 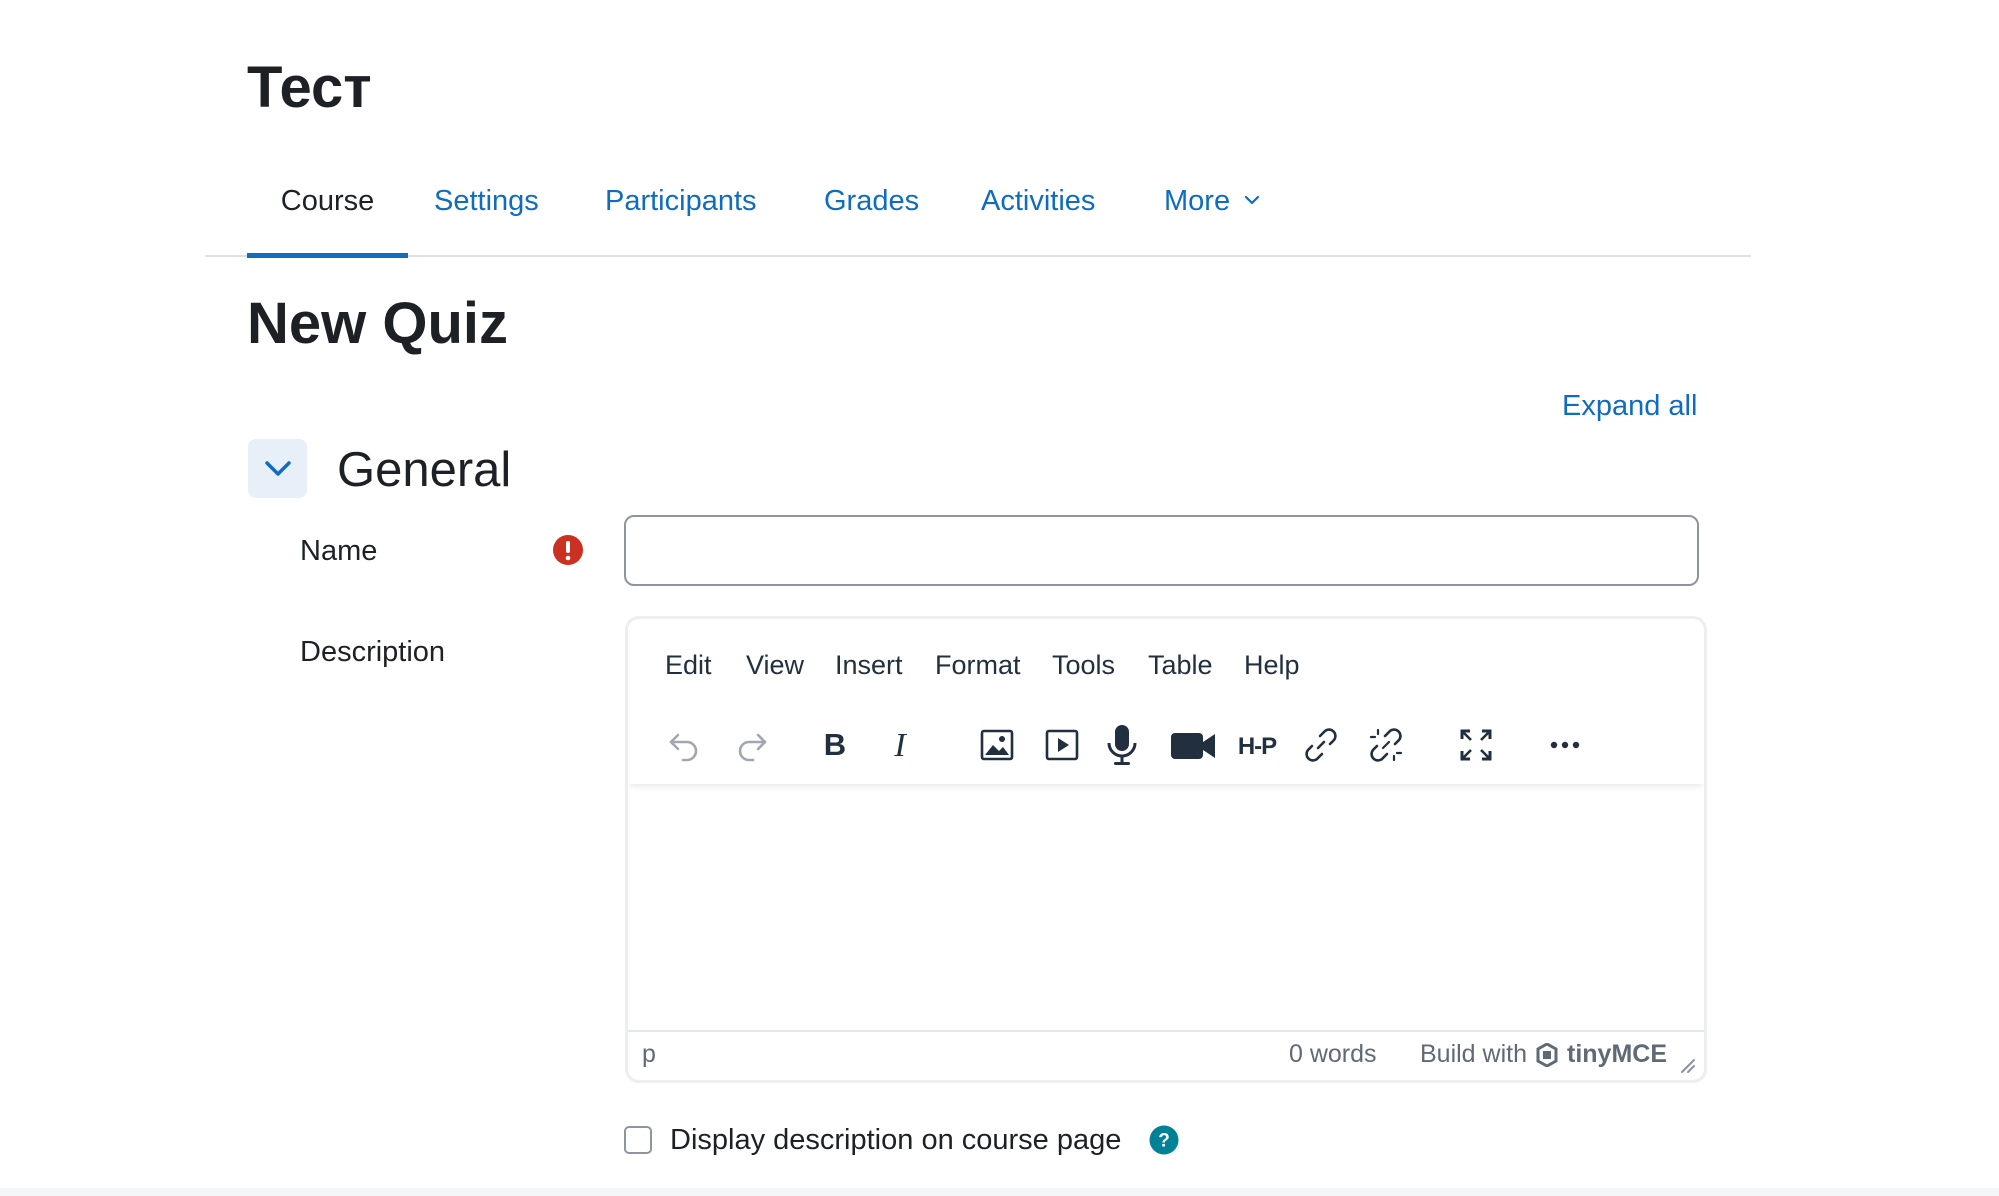 What do you see at coordinates (649, 1054) in the screenshot?
I see `element-path: p` at bounding box center [649, 1054].